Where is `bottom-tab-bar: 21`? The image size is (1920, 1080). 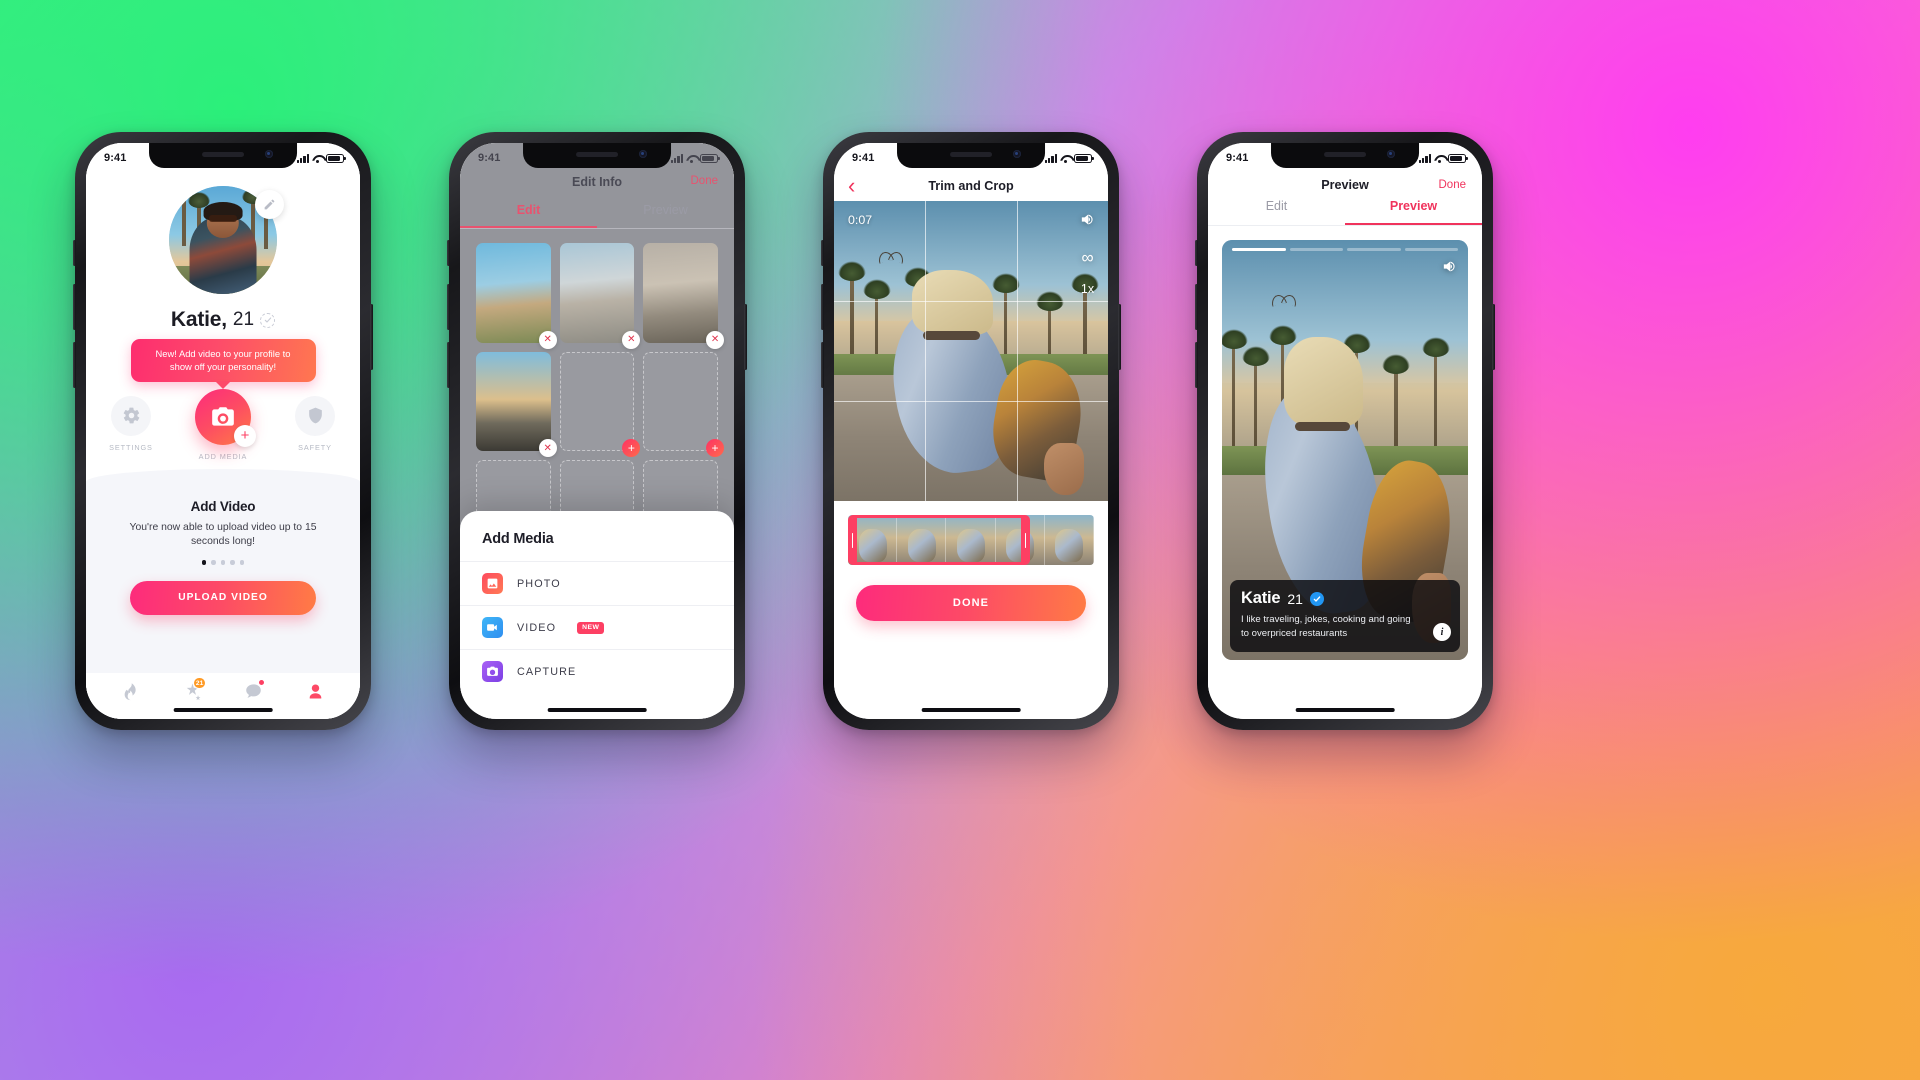 bottom-tab-bar: 21 is located at coordinates (223, 696).